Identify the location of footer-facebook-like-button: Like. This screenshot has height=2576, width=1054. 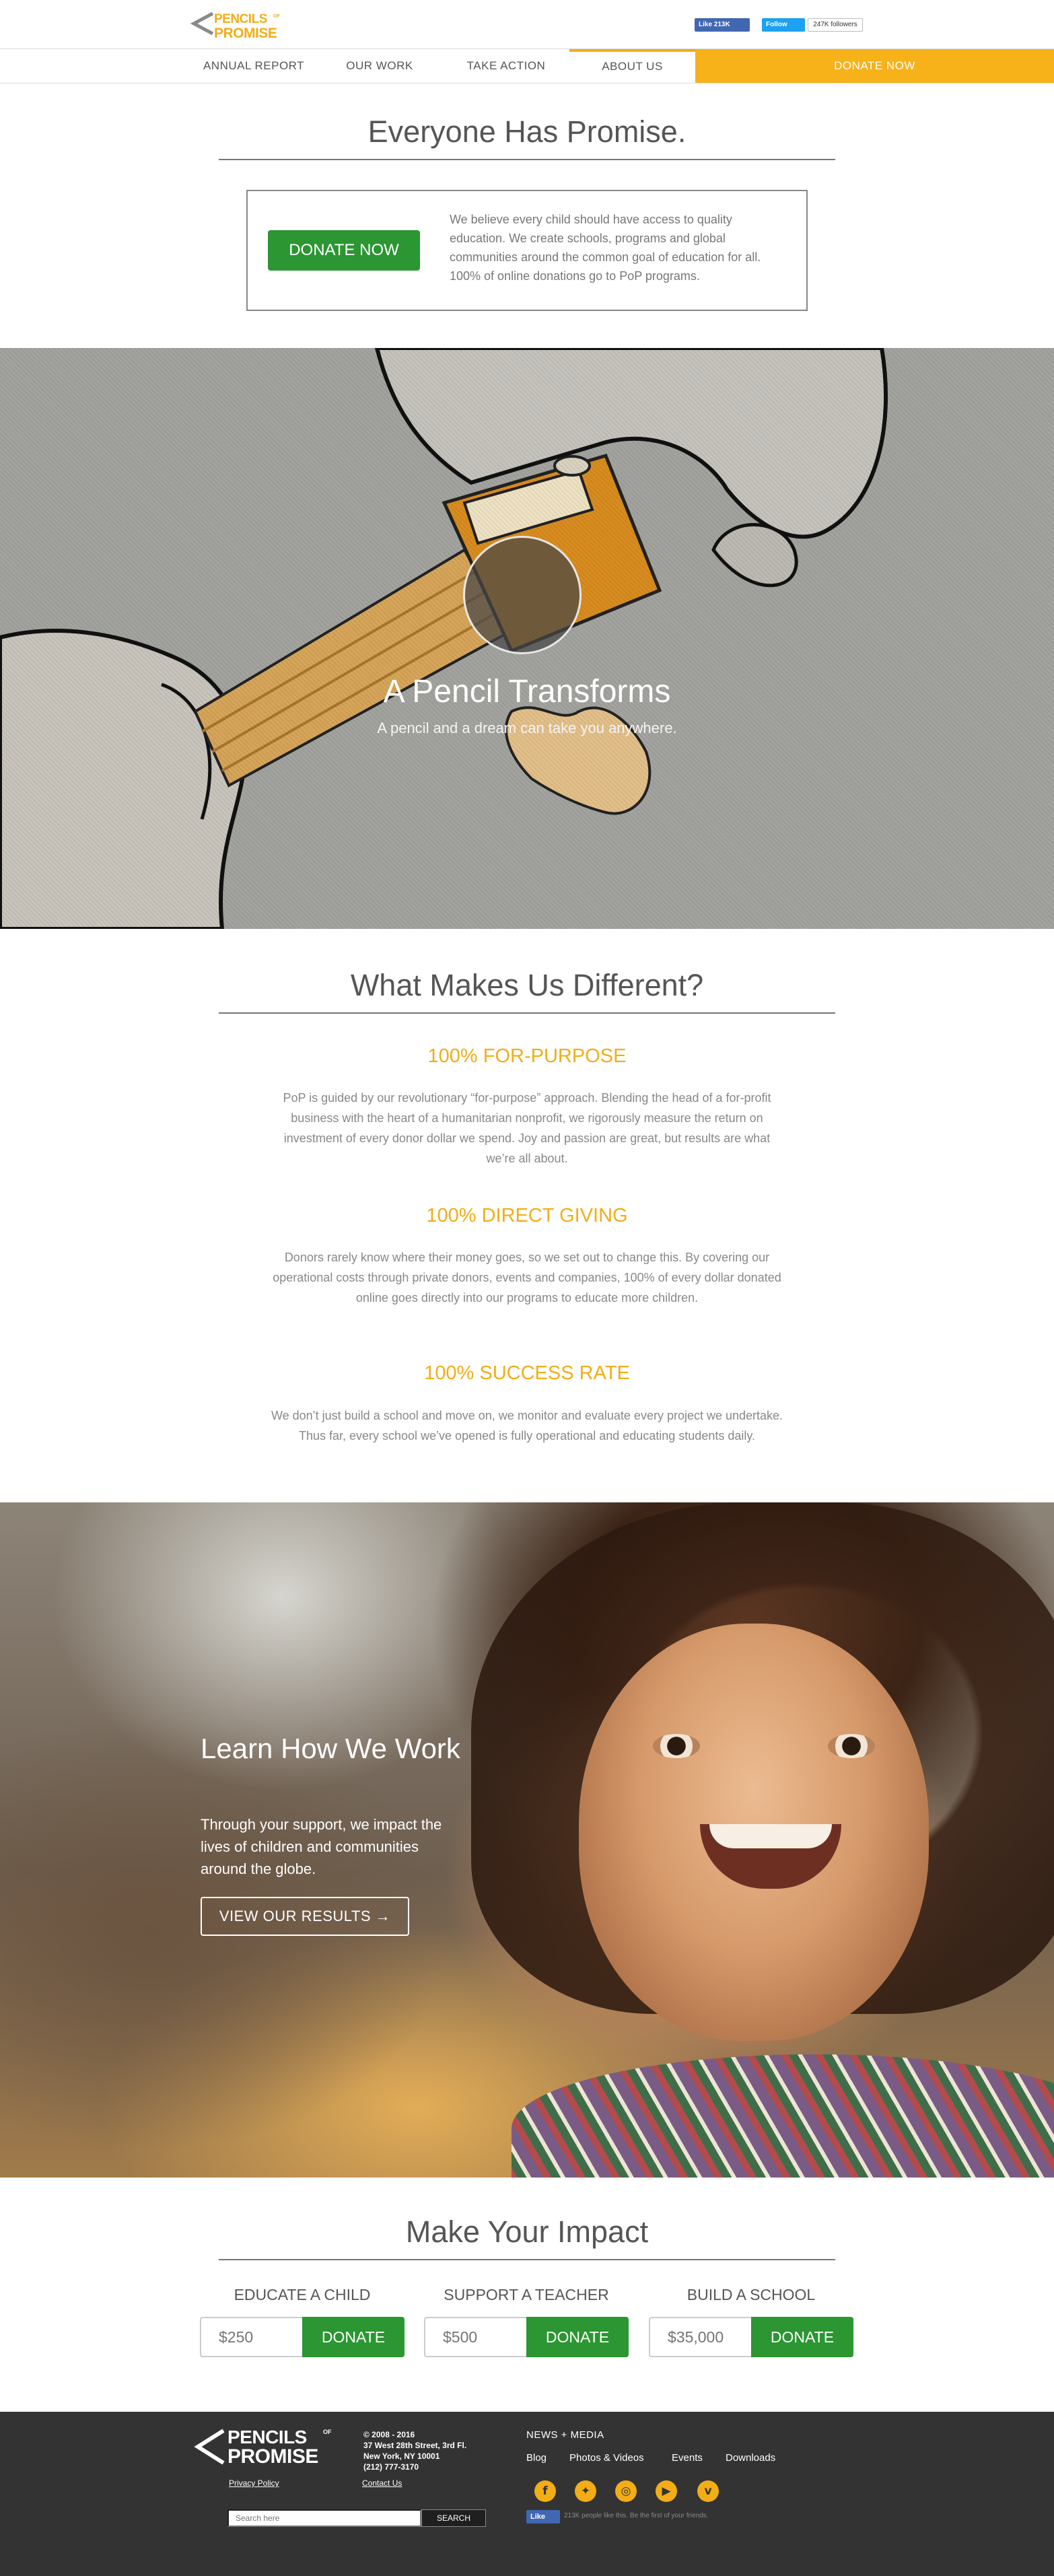
(543, 2516).